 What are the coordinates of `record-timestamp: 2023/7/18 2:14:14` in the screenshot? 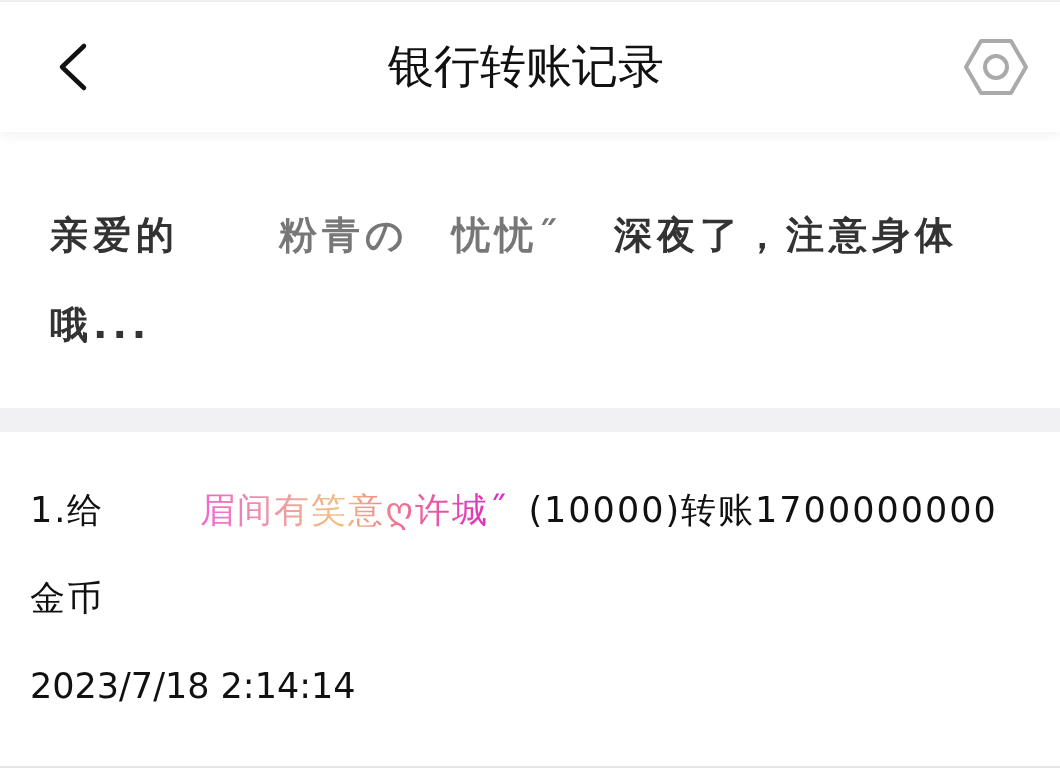 It's located at (193, 686).